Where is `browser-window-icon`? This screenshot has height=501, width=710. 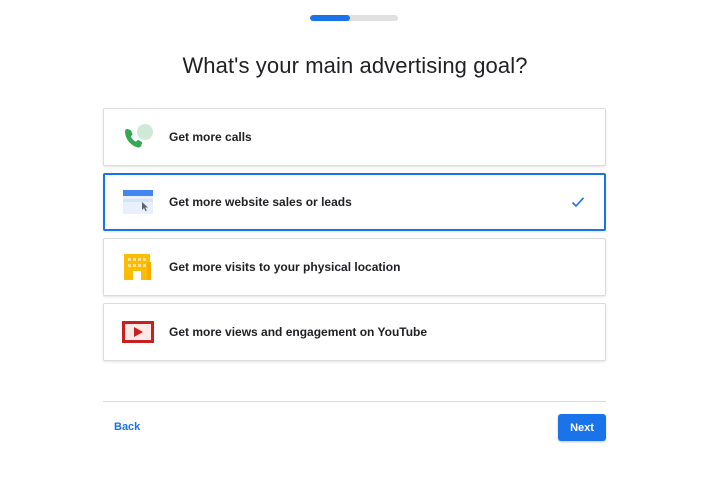 browser-window-icon is located at coordinates (138, 202).